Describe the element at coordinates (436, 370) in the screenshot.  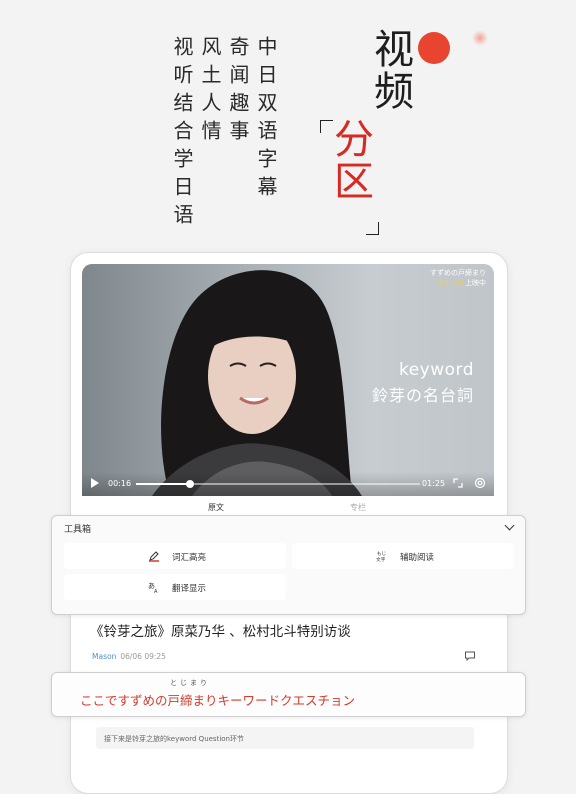
I see `keyword-label: keyword` at that location.